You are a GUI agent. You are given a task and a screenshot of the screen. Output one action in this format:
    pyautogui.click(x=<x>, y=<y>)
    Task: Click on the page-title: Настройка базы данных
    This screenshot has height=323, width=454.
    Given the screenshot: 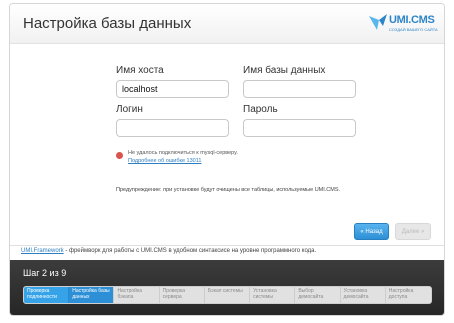 What is the action you would take?
    pyautogui.click(x=107, y=23)
    